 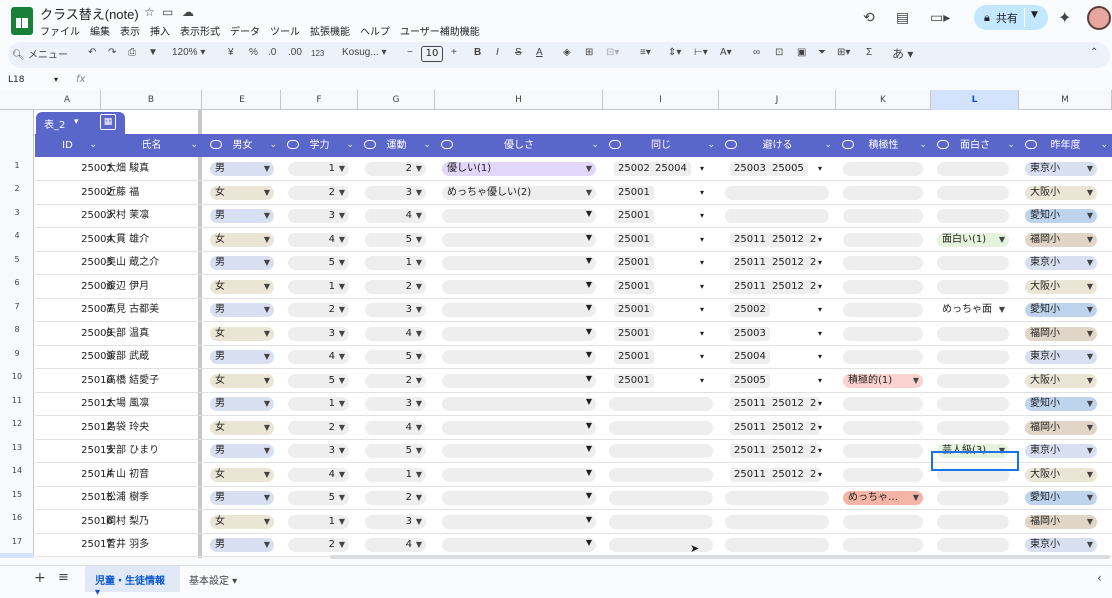 What do you see at coordinates (16, 80) in the screenshot?
I see `name-box: L18` at bounding box center [16, 80].